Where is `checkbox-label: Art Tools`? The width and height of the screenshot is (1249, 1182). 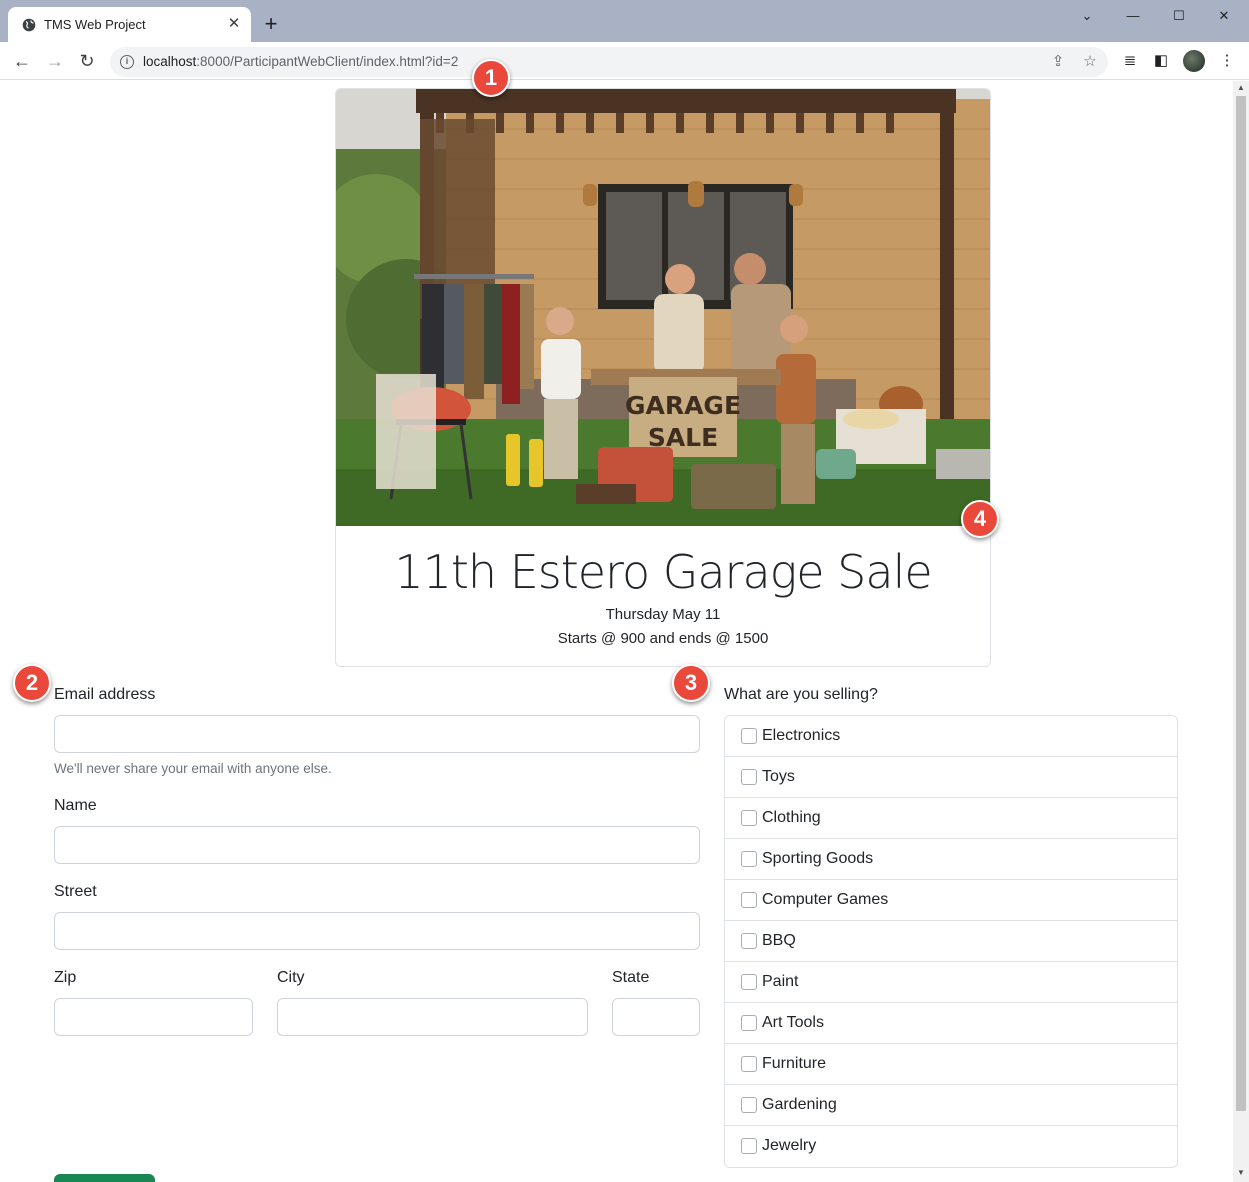
checkbox-label: Art Tools is located at coordinates (793, 1023).